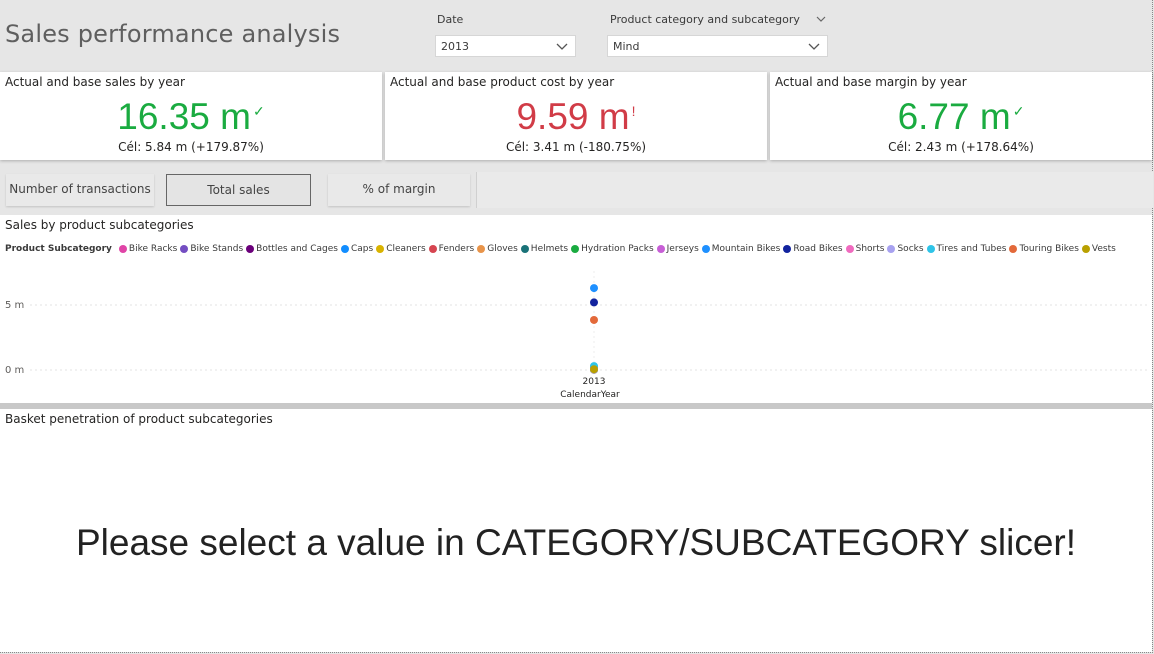 This screenshot has height=654, width=1154. I want to click on date-slicer-label: Date, so click(450, 19).